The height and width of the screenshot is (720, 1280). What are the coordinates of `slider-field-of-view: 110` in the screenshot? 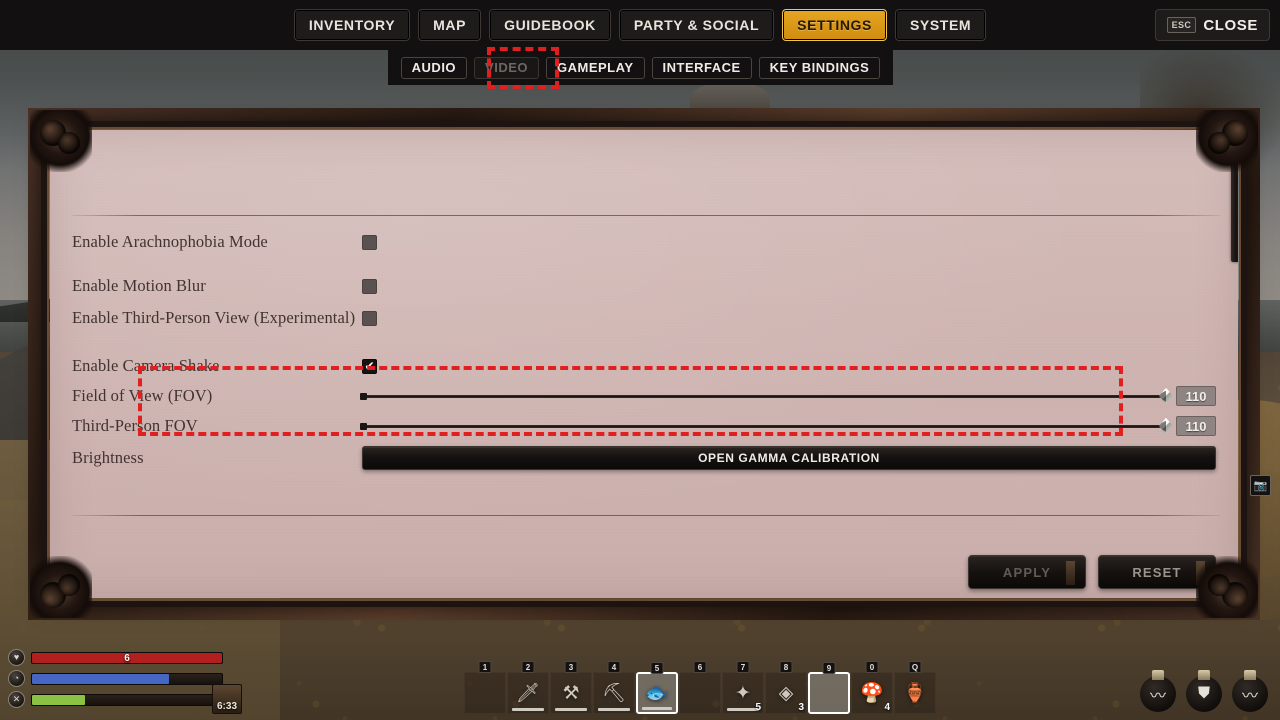 It's located at (788, 396).